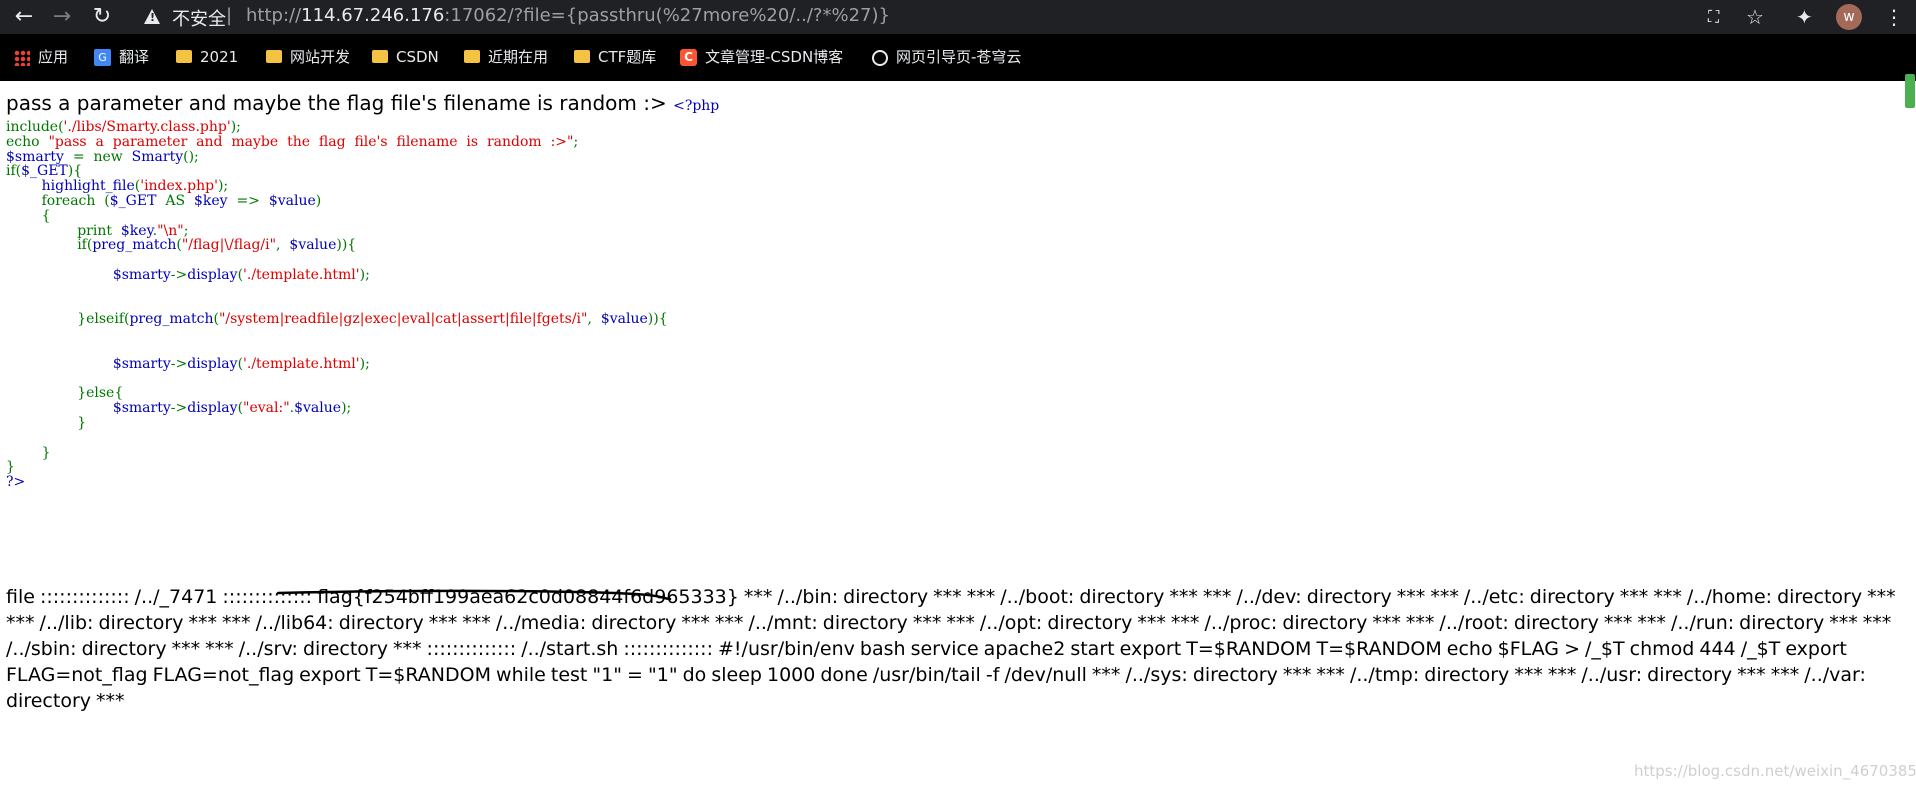 The height and width of the screenshot is (789, 1916). I want to click on bookmark-label: 应用, so click(53, 57).